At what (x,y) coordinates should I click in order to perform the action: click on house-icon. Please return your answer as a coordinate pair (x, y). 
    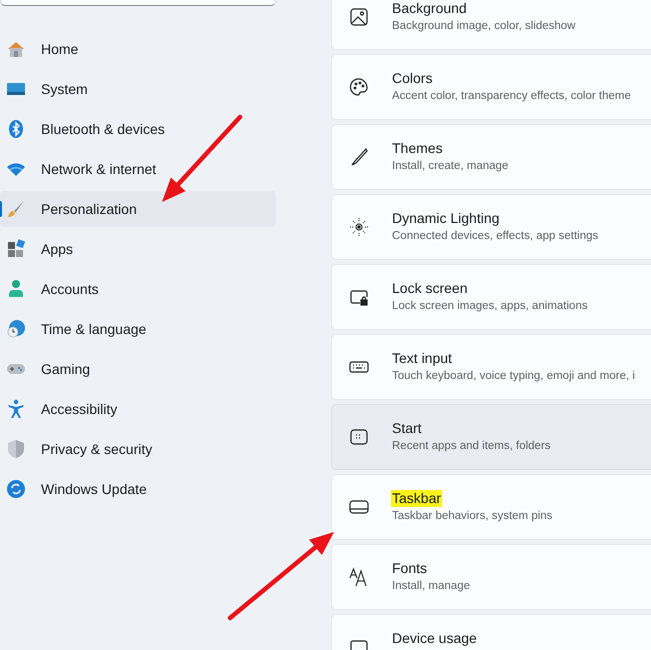
    Looking at the image, I should click on (16, 49).